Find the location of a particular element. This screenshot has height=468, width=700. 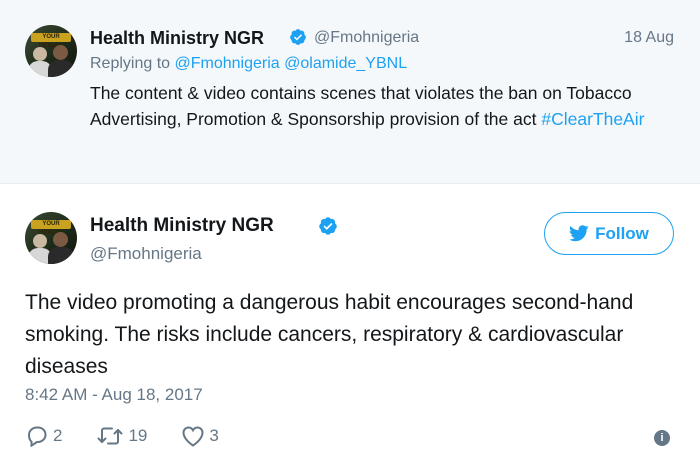

twitter-bird-icon is located at coordinates (579, 233).